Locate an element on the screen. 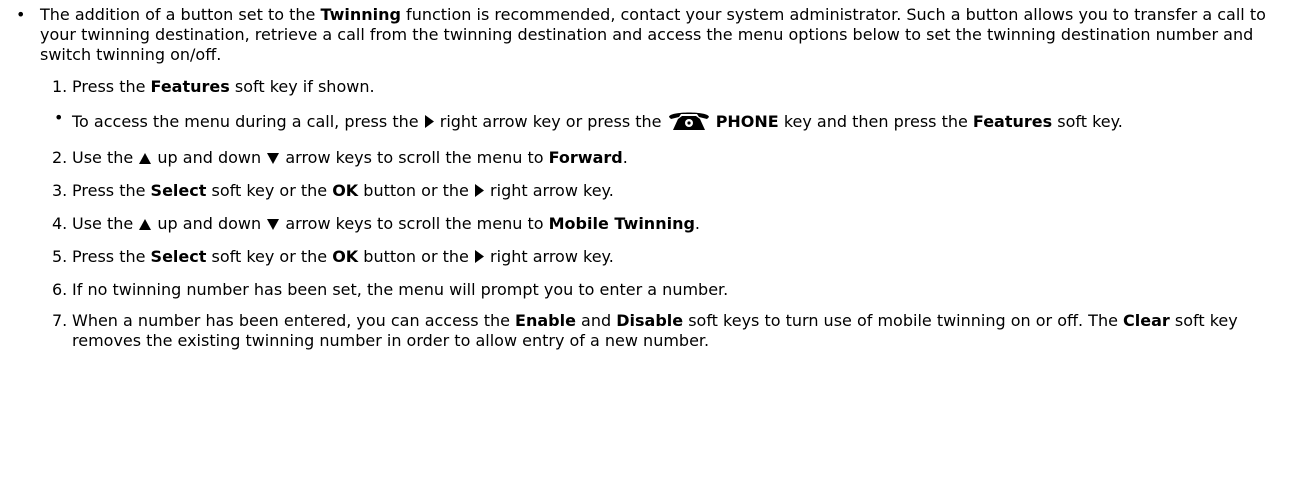 This screenshot has width=1310, height=504. step-bold-clear: Clear is located at coordinates (1146, 320).